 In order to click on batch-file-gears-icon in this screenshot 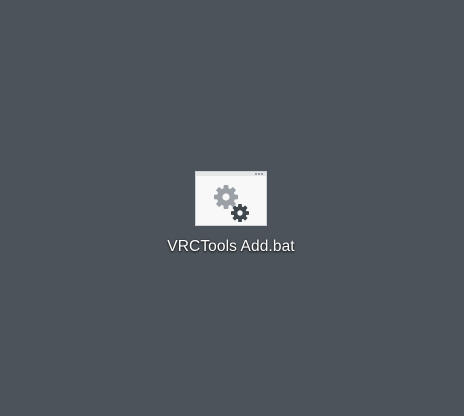, I will do `click(231, 198)`.